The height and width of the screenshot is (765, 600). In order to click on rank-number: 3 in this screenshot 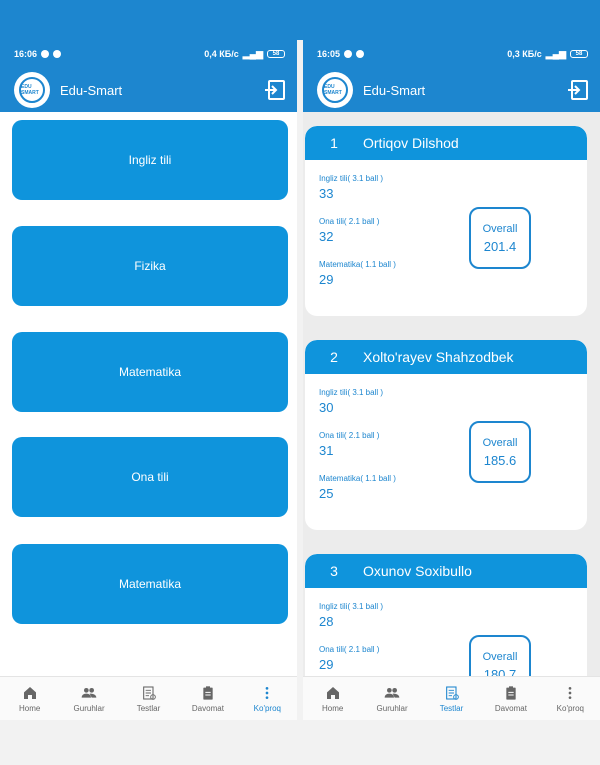, I will do `click(334, 571)`.